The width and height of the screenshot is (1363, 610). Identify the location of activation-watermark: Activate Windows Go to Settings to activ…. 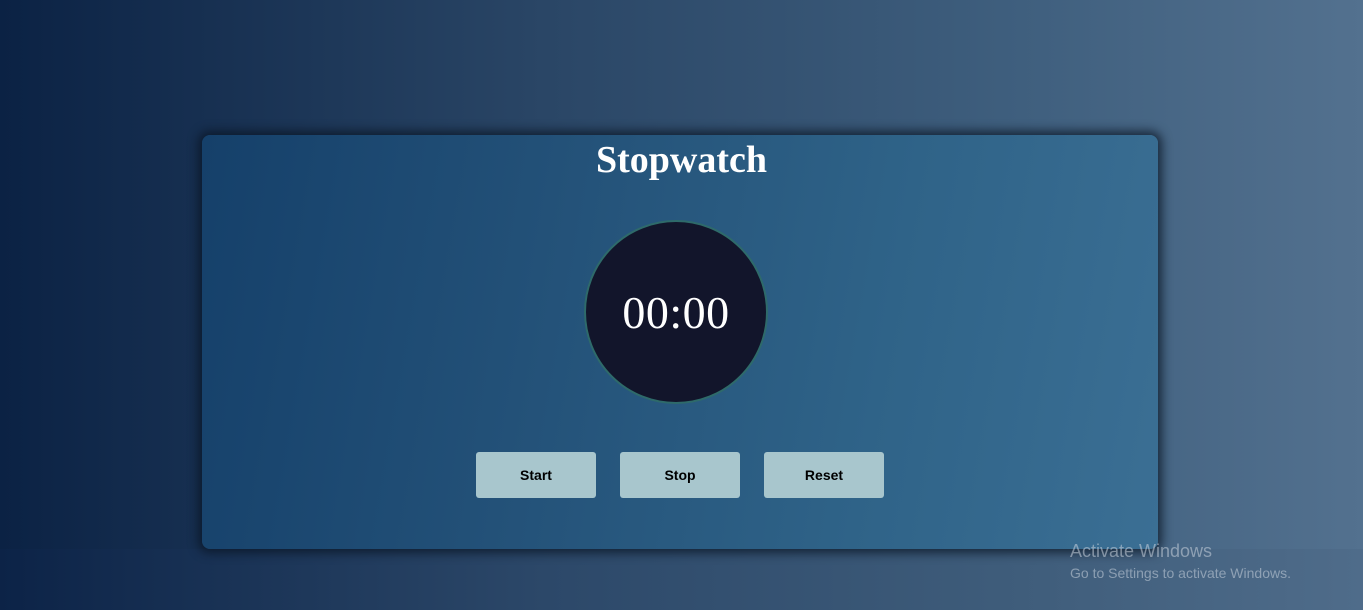
(1180, 561).